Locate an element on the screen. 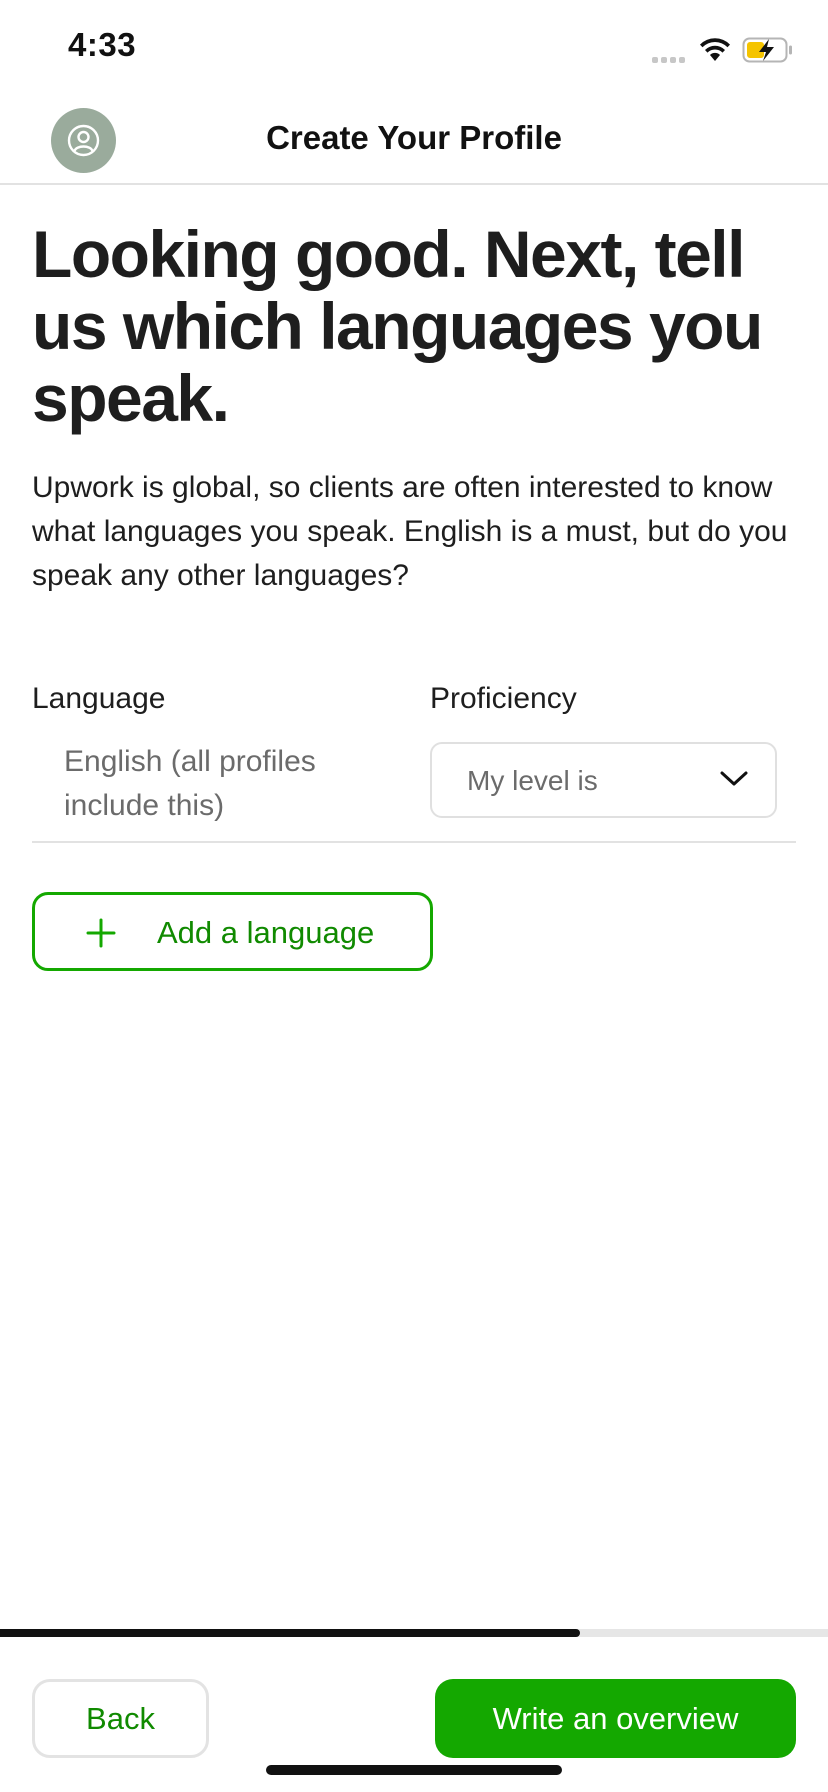  proficiency-column-header: Proficiency is located at coordinates (503, 698).